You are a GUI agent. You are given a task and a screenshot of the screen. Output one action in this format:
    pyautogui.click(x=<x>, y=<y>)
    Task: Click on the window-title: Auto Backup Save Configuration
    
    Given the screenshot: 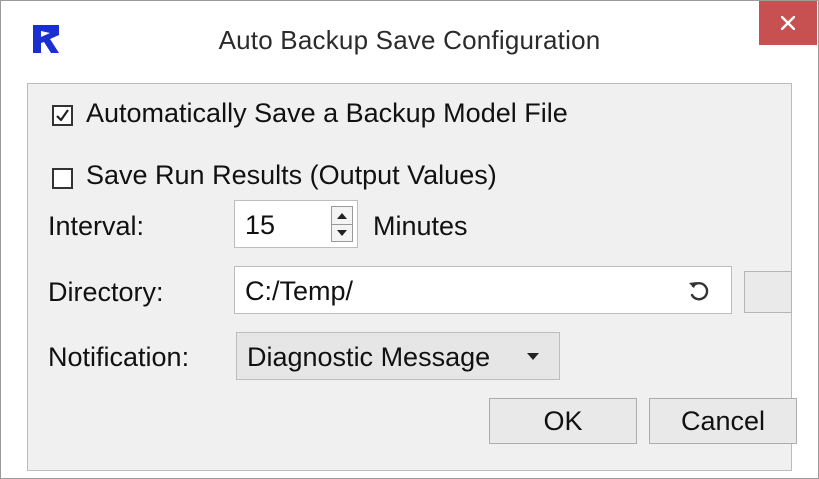 What is the action you would take?
    pyautogui.click(x=409, y=40)
    